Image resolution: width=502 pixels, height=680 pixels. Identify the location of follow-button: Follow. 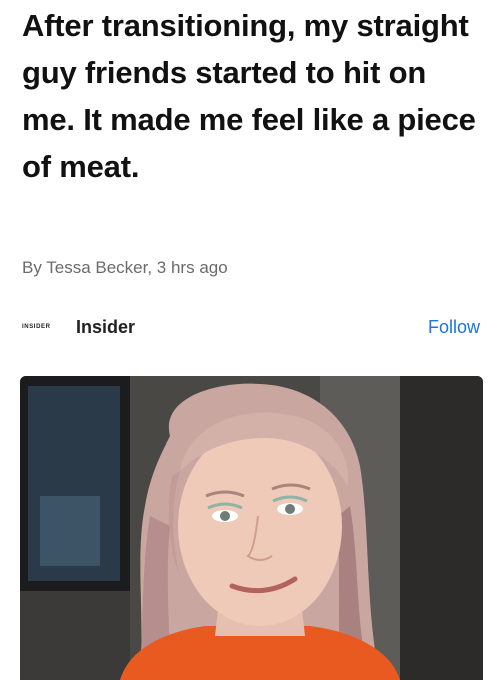
(456, 327).